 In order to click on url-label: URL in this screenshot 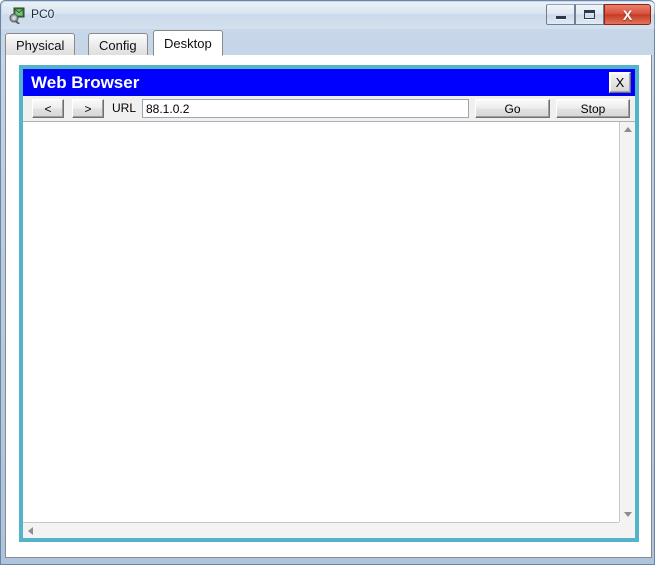, I will do `click(124, 108)`.